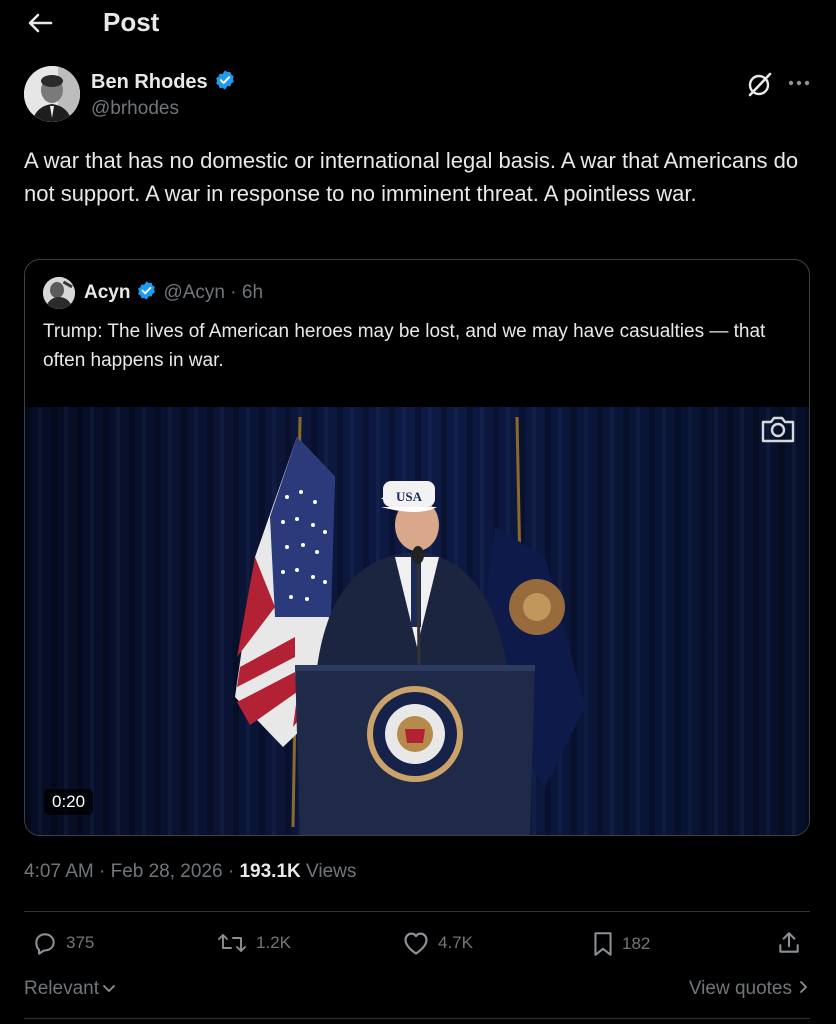 The height and width of the screenshot is (1024, 836). I want to click on view-quotes-link: View quotes, so click(748, 989).